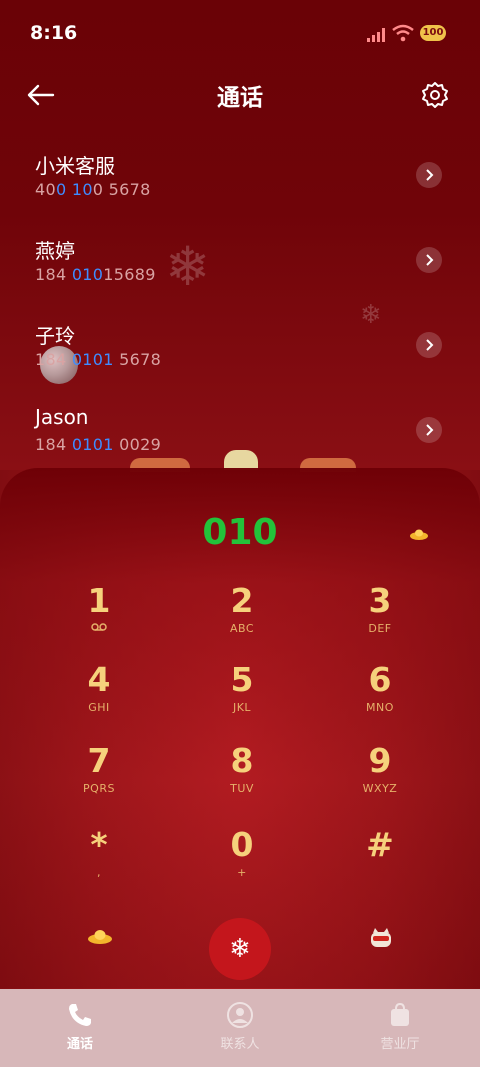 The width and height of the screenshot is (480, 1067). Describe the element at coordinates (240, 1044) in the screenshot. I see `tab-label: 联系人` at that location.